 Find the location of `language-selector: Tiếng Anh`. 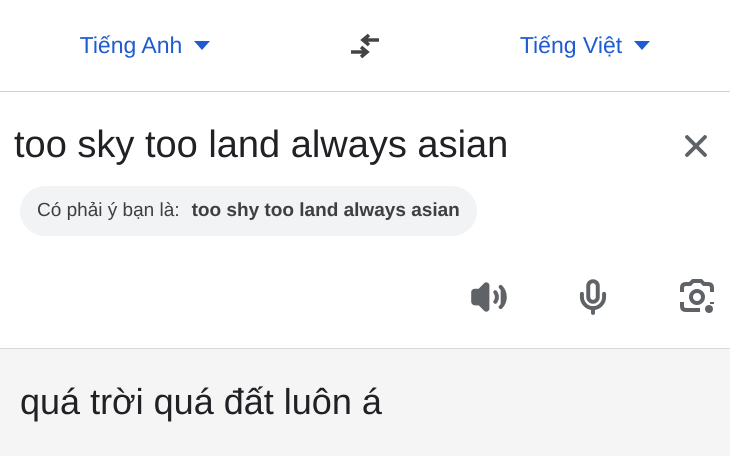

language-selector: Tiếng Anh is located at coordinates (145, 45).